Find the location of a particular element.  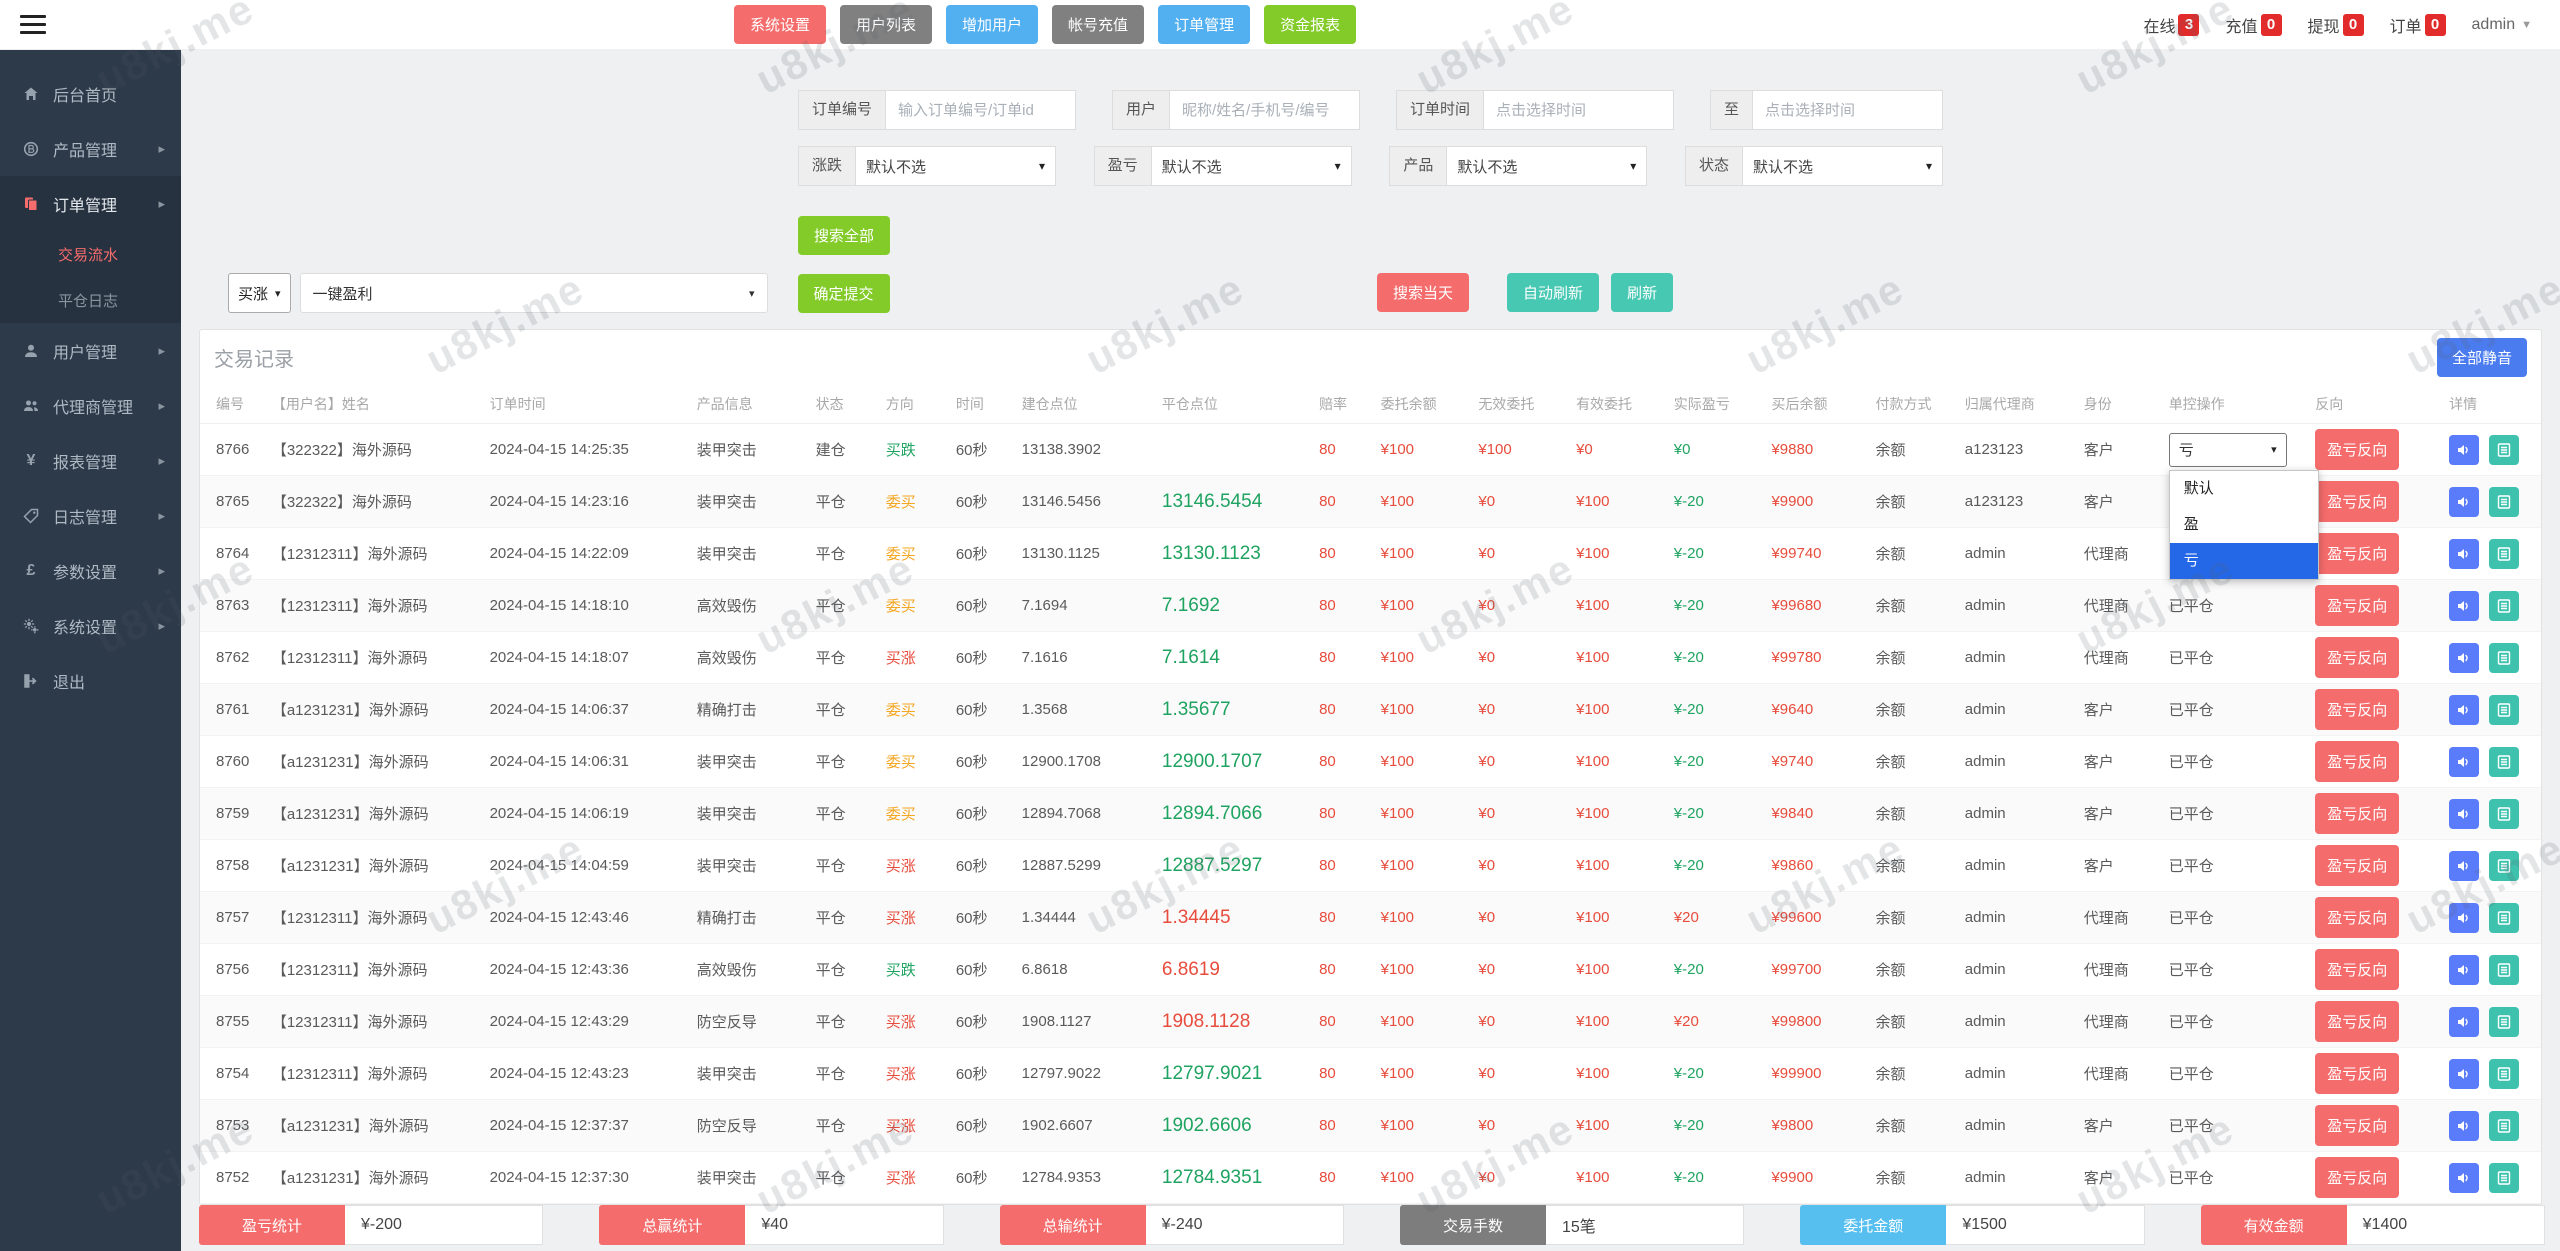

account-recharge-button: 帐号充值 is located at coordinates (1098, 24).